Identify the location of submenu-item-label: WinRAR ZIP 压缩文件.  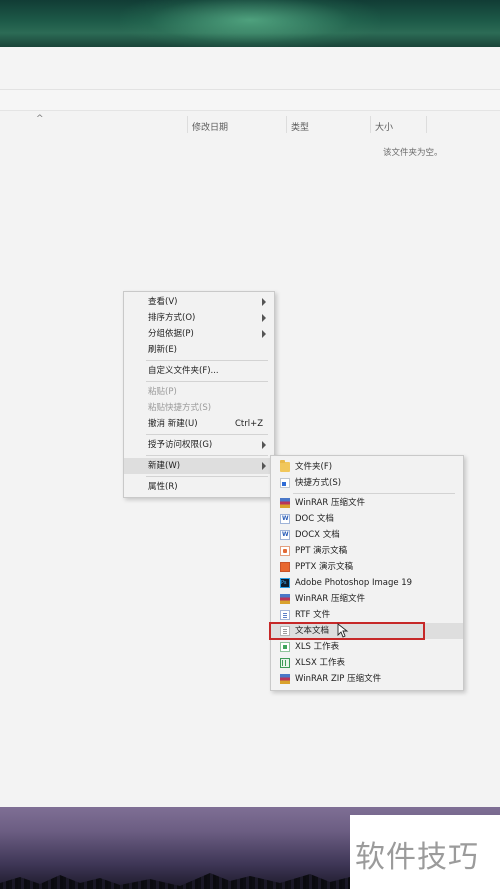
(338, 679).